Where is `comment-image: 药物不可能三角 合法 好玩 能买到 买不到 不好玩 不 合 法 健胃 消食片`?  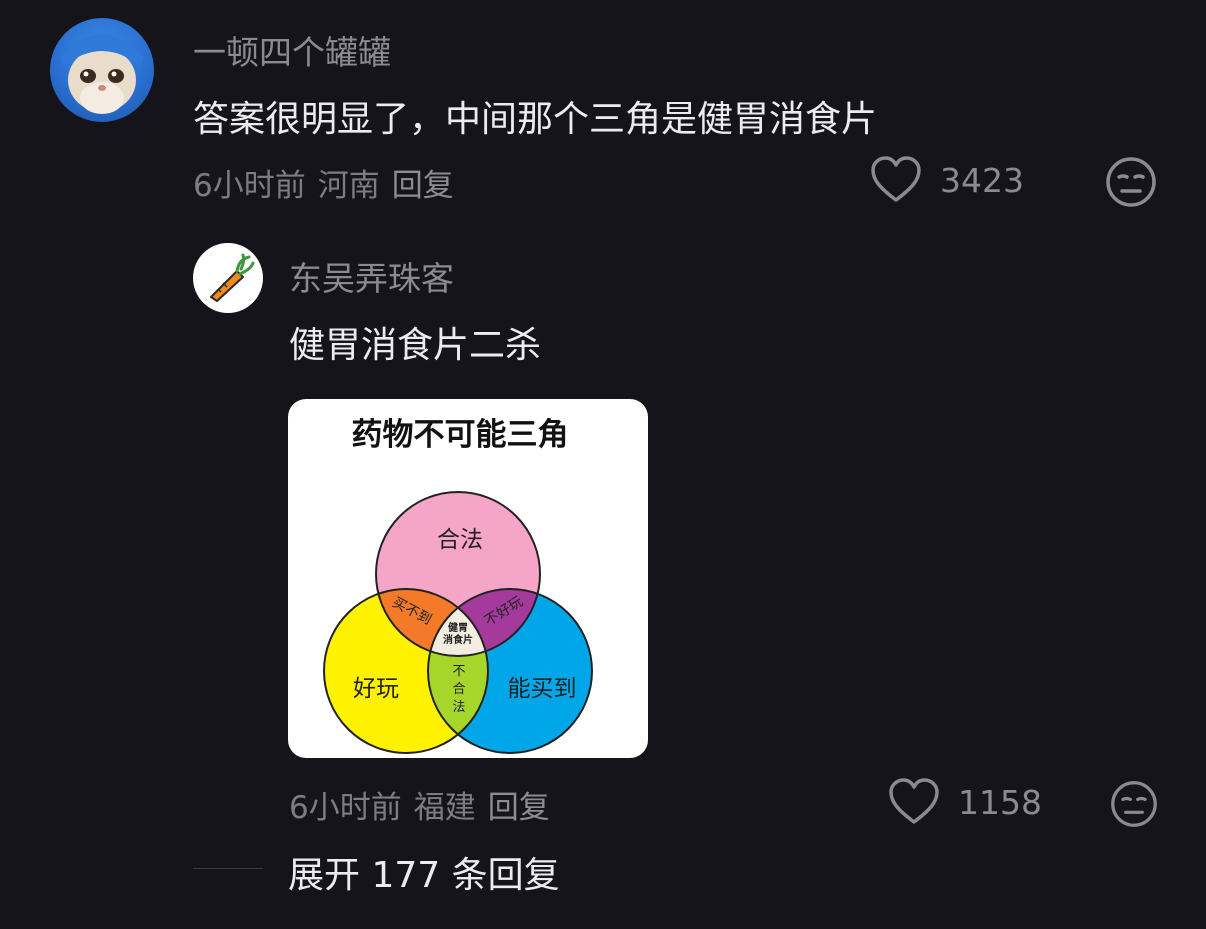 comment-image: 药物不可能三角 合法 好玩 能买到 买不到 不好玩 不 合 法 健胃 消食片 is located at coordinates (468, 578).